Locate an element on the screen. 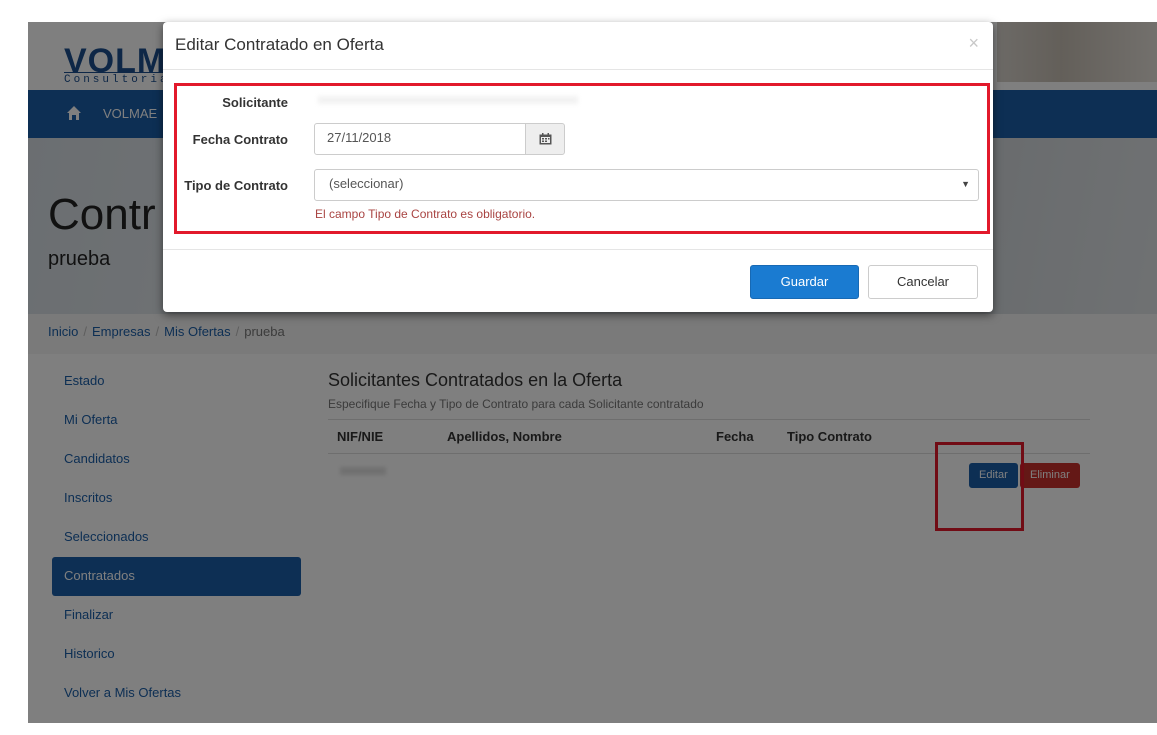  cancel-button: Cancelar is located at coordinates (923, 282).